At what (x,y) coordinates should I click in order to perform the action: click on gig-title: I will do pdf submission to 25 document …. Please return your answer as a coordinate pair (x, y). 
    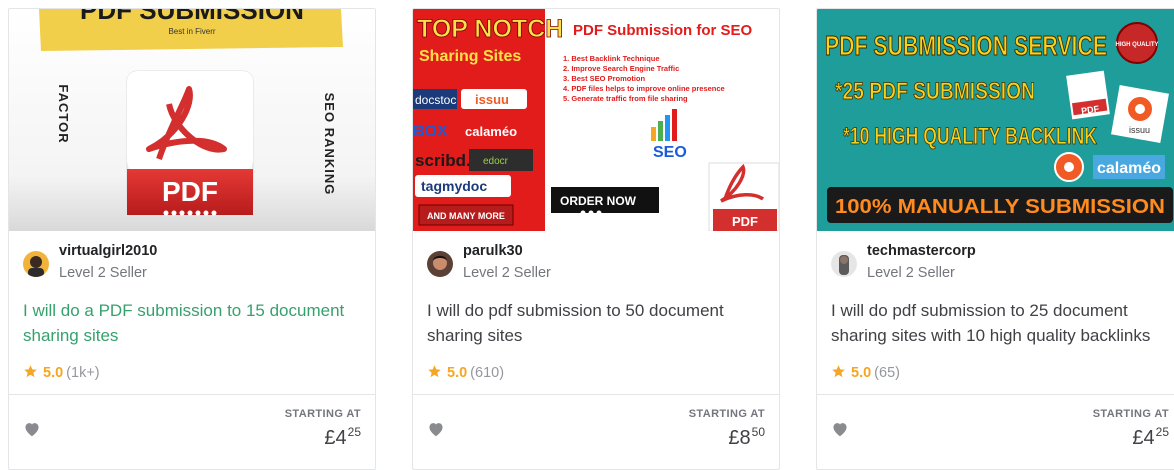
    Looking at the image, I should click on (1001, 323).